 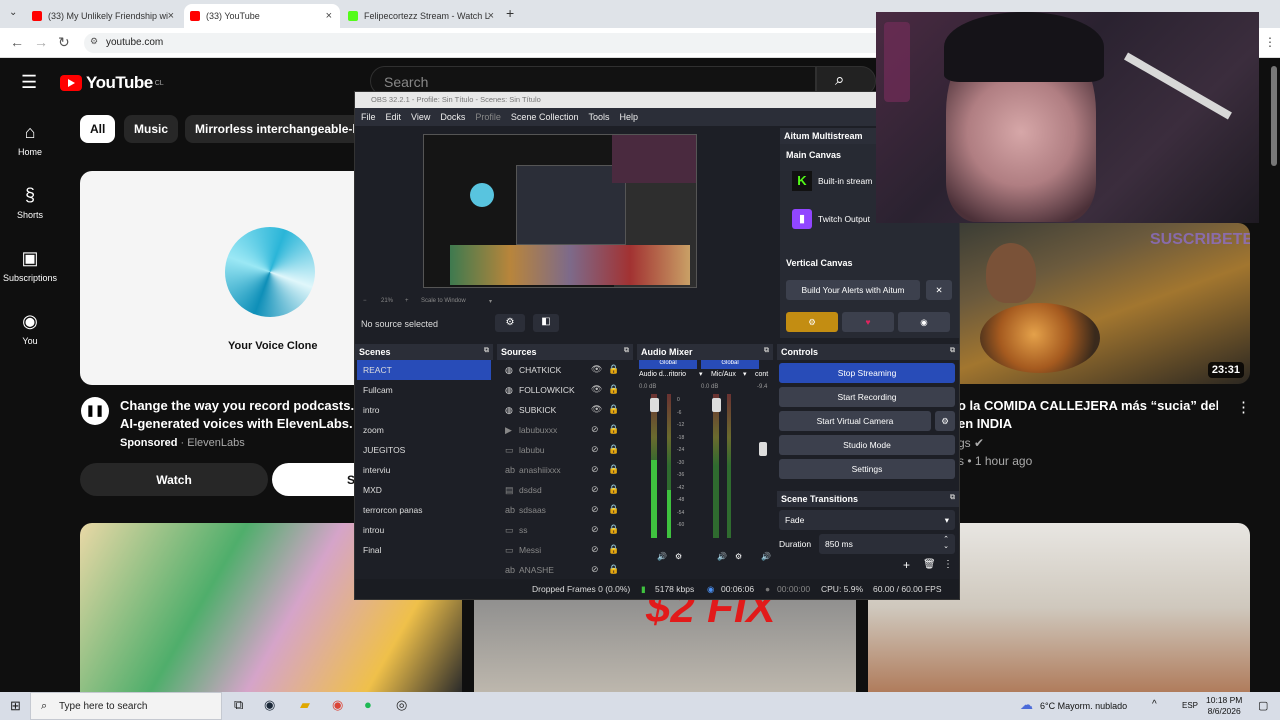 I want to click on source-properties-icon: ⚙, so click(x=510, y=323).